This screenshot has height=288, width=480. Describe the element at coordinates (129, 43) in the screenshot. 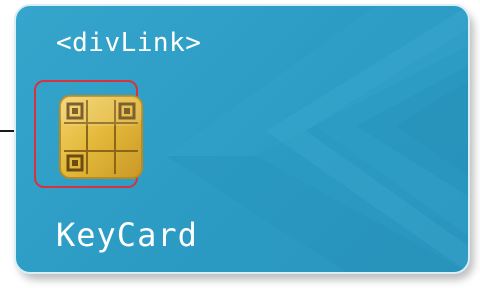

I see `card-title: <divLink>` at that location.